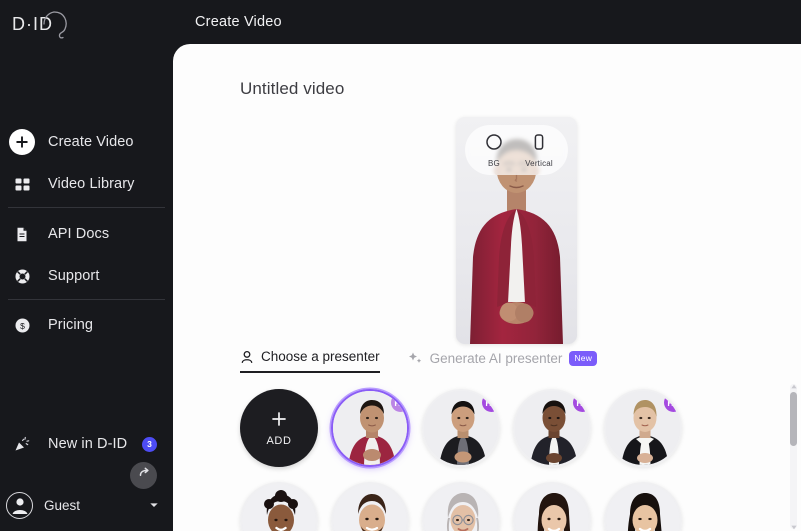  I want to click on presenter-item-1: HQ, so click(370, 428).